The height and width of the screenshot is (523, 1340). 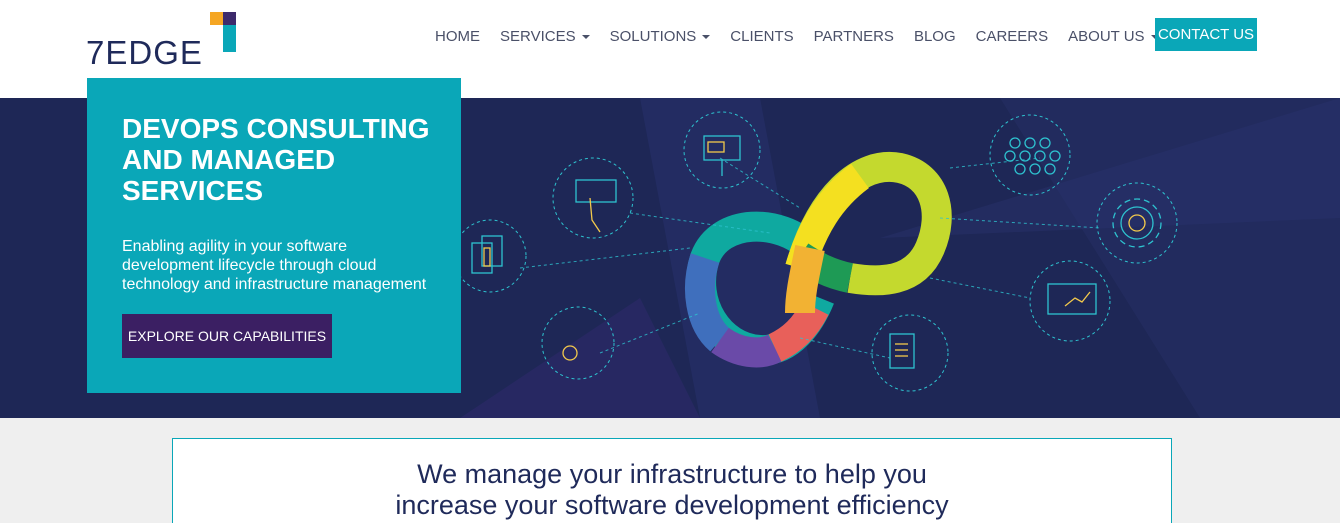 I want to click on nav-blog-label: BLOG, so click(x=934, y=36).